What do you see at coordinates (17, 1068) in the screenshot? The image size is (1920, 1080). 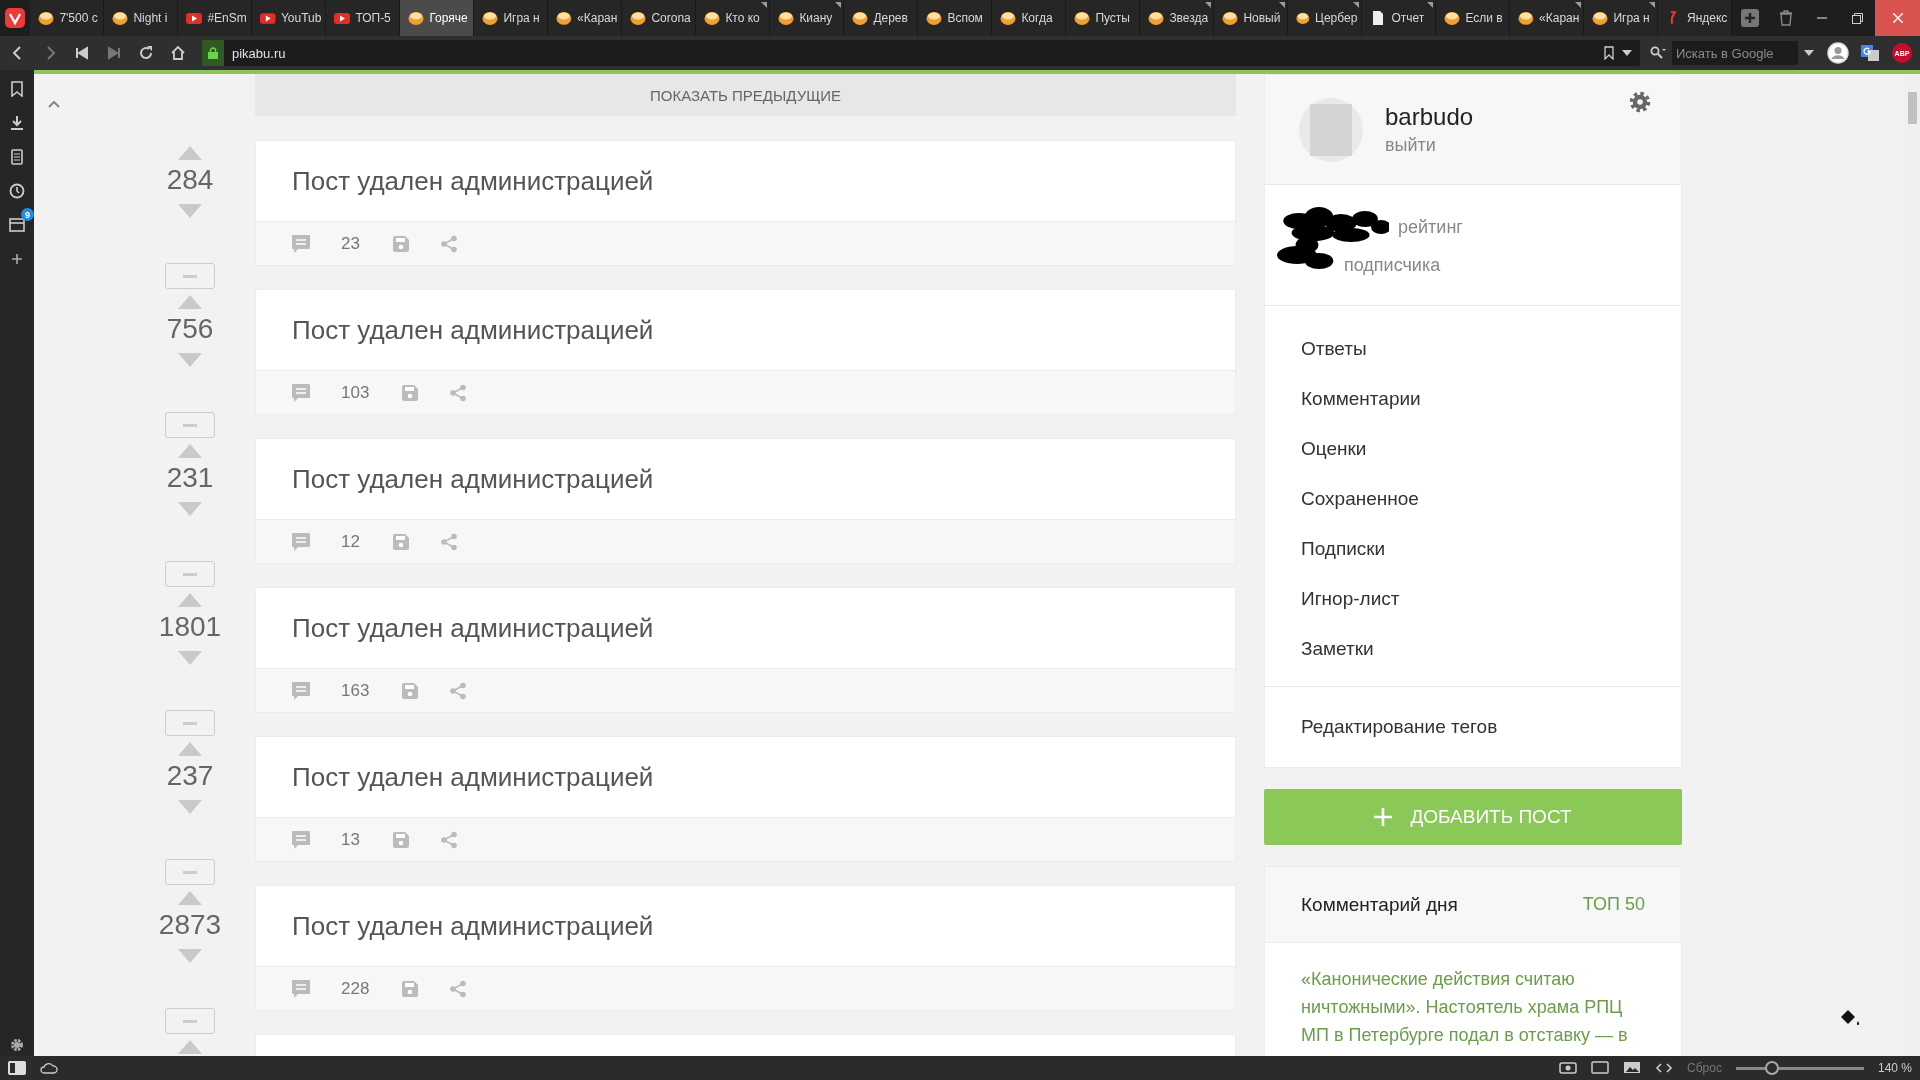 I see `panel-toggle-button` at bounding box center [17, 1068].